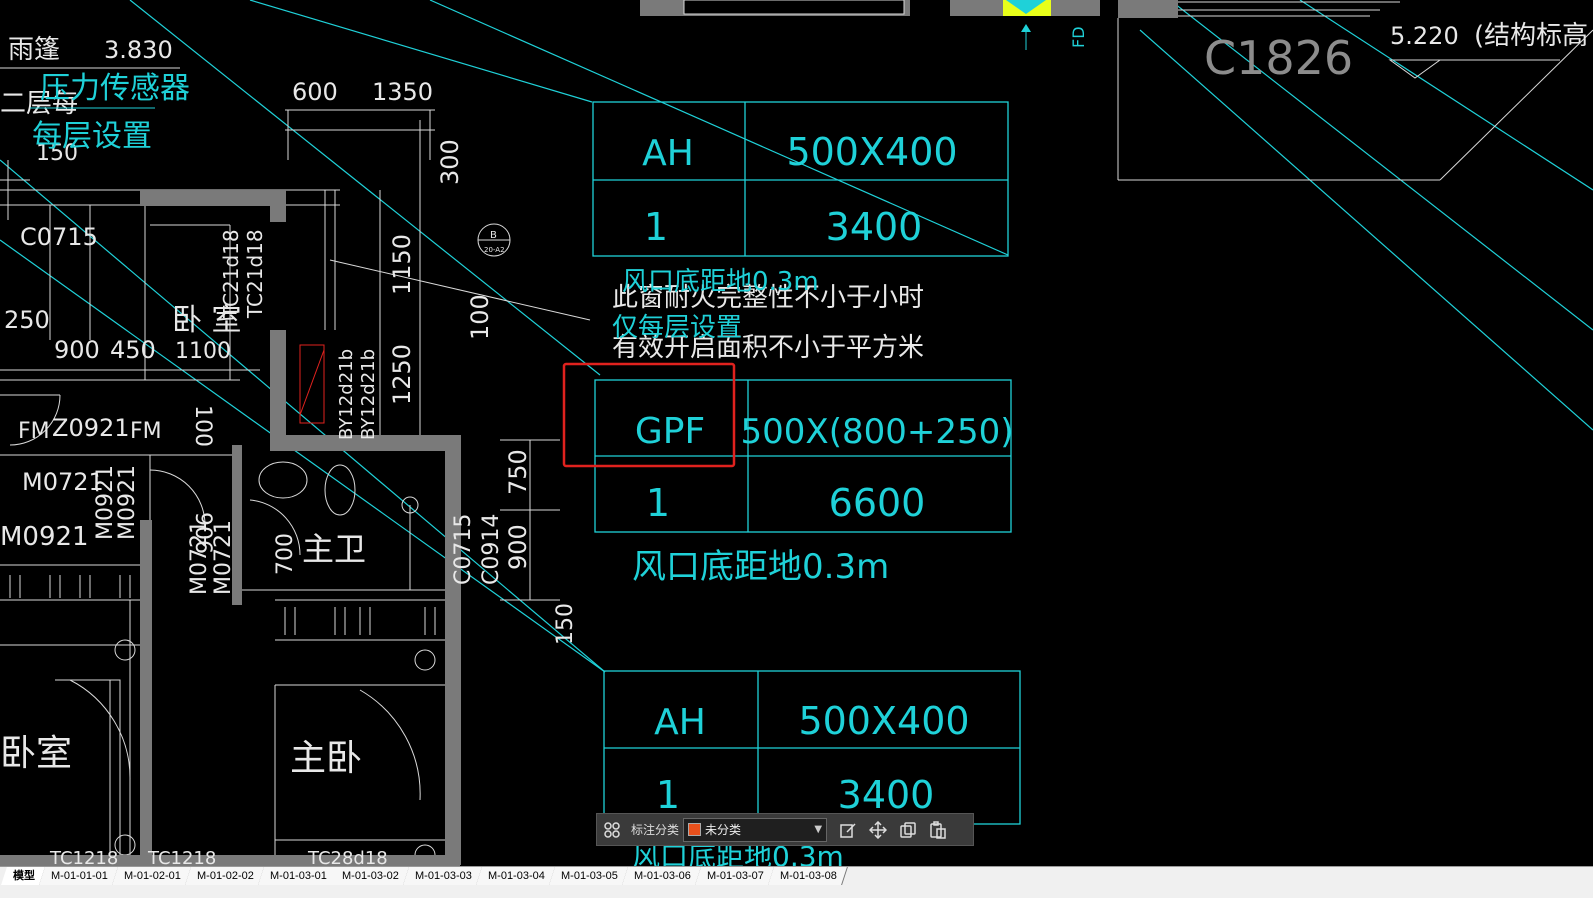 The image size is (1593, 898). What do you see at coordinates (255, 274) in the screenshot?
I see `tc21-label-2: TC21d18` at bounding box center [255, 274].